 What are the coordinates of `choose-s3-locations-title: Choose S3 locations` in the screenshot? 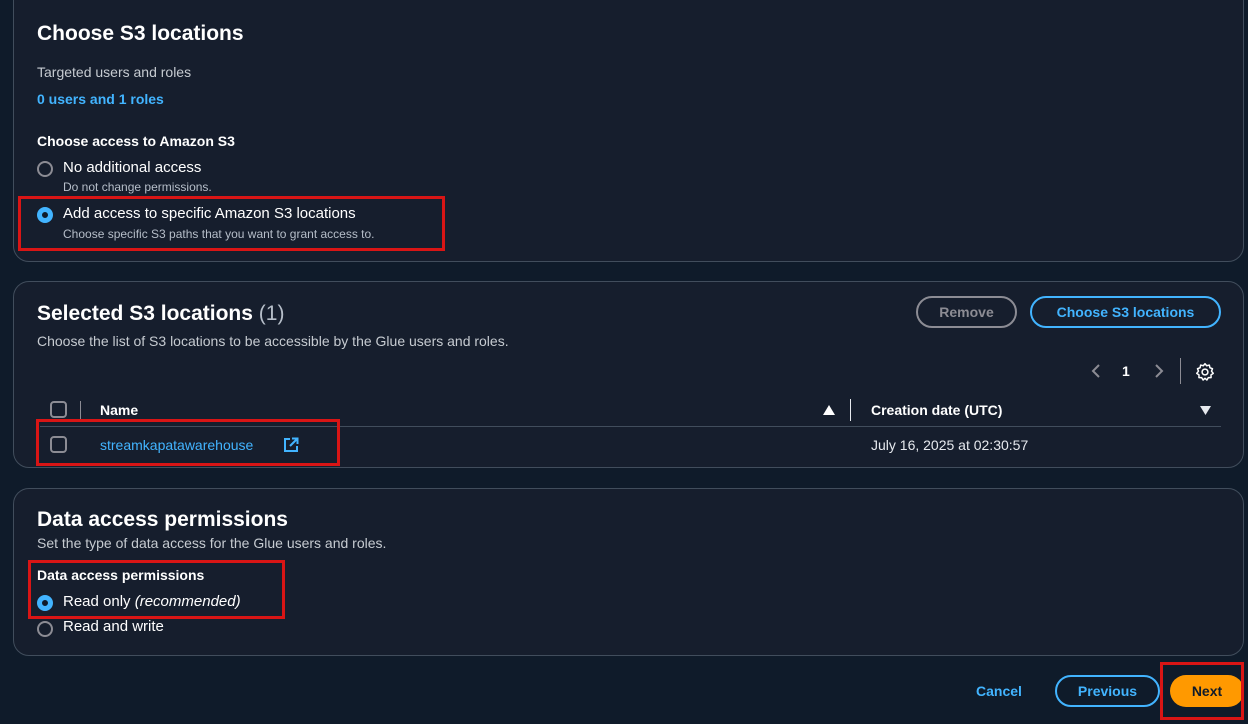 It's located at (140, 33).